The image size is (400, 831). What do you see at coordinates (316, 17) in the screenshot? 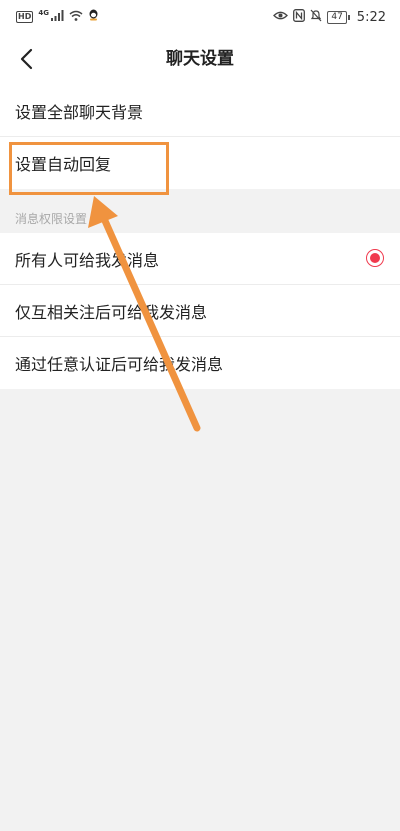
I see `mute-bell-icon` at bounding box center [316, 17].